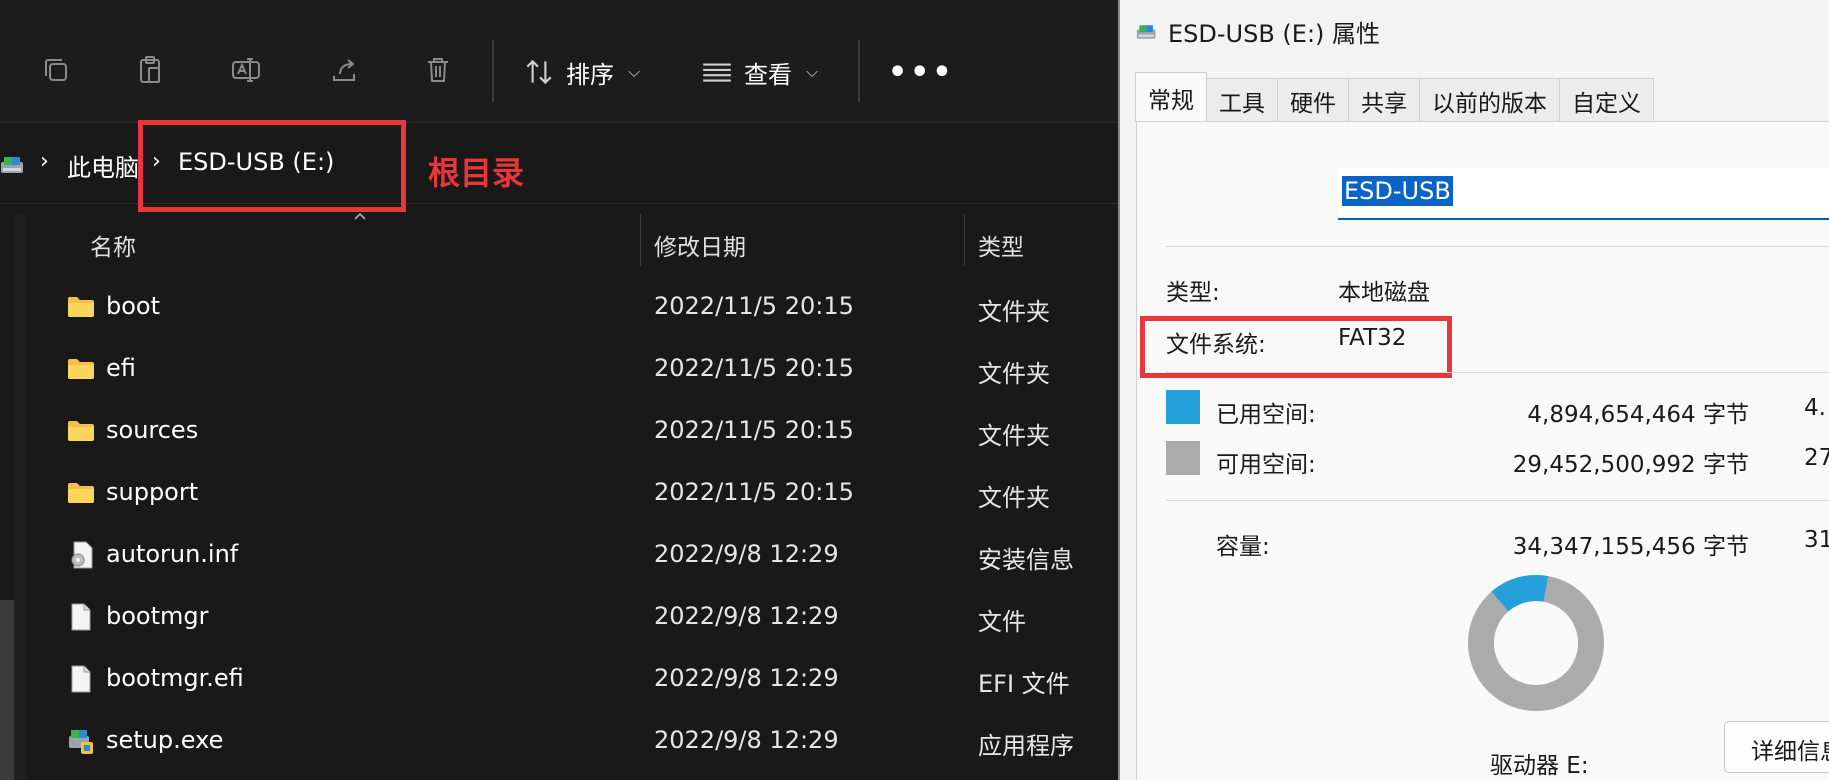 This screenshot has height=780, width=1829. I want to click on tab-strip: 常规 工具 硬件 共享 以前的版本 自定义, so click(1394, 97).